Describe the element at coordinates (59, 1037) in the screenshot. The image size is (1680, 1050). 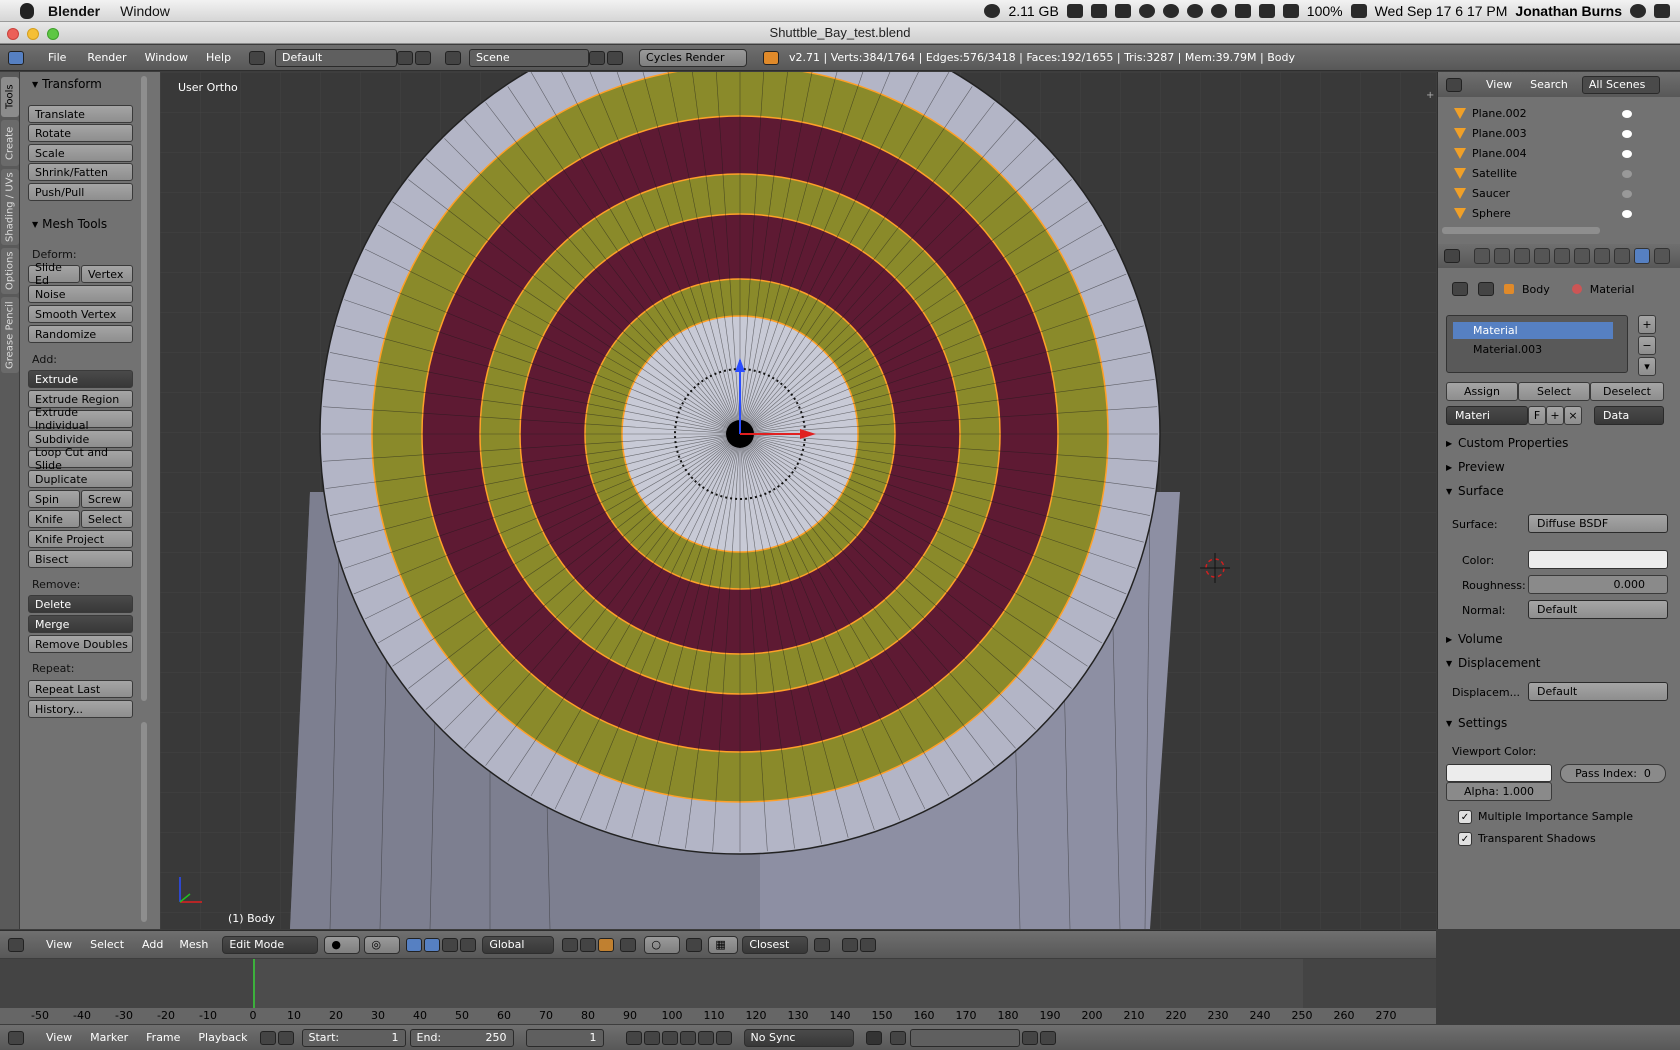
I see `timeline-view-menu: View` at that location.